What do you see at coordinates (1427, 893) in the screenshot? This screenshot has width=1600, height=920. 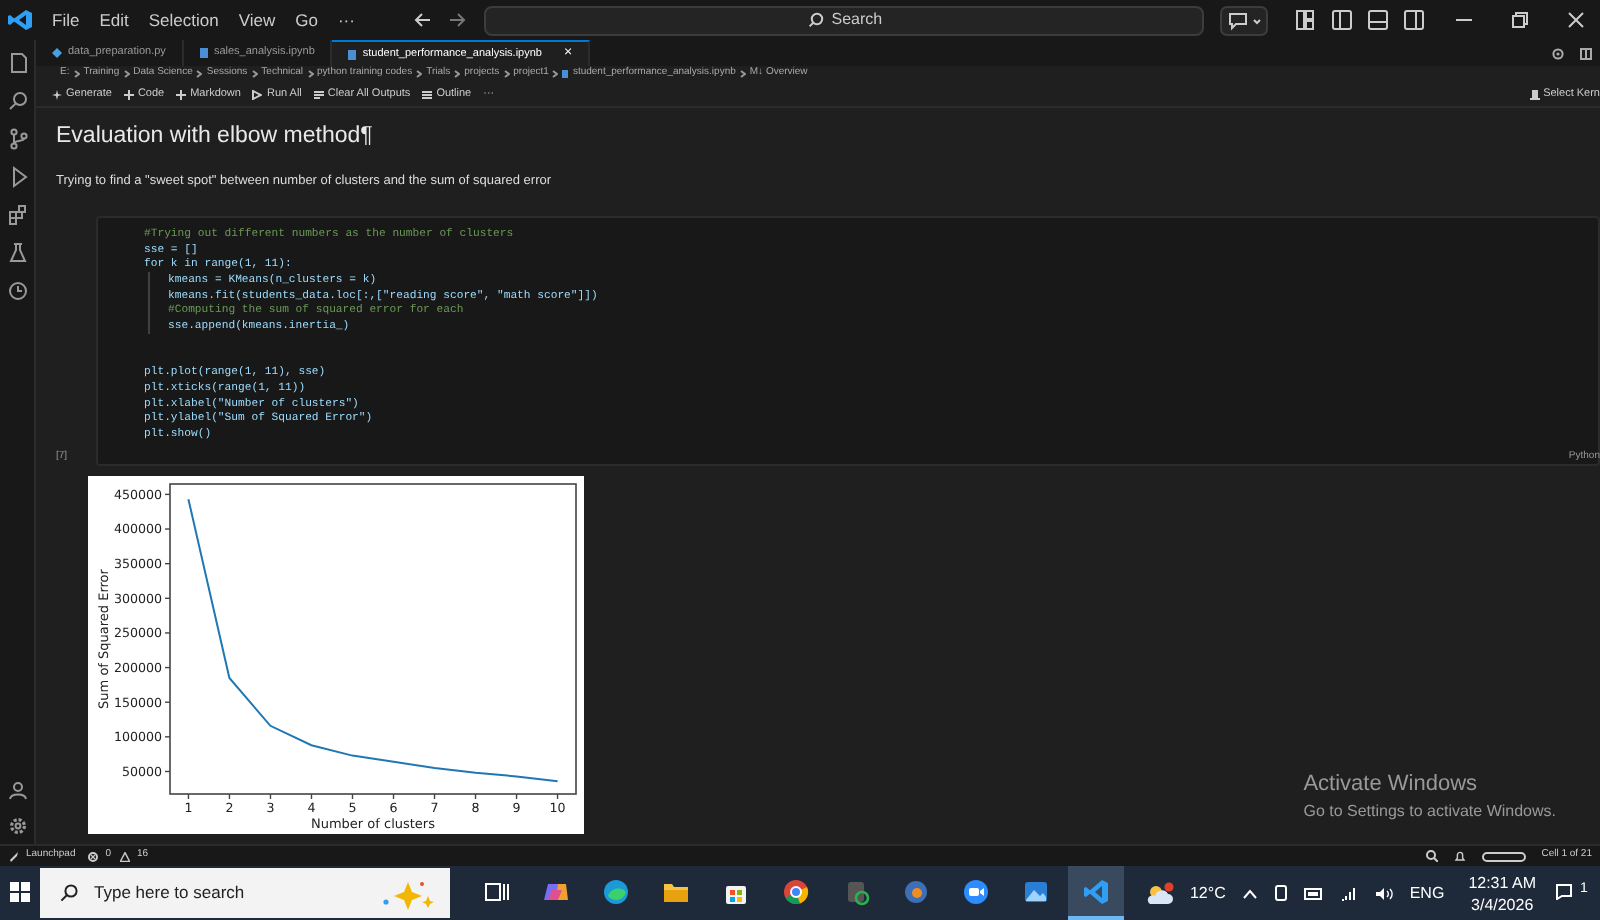 I see `language-indicator: ENG` at bounding box center [1427, 893].